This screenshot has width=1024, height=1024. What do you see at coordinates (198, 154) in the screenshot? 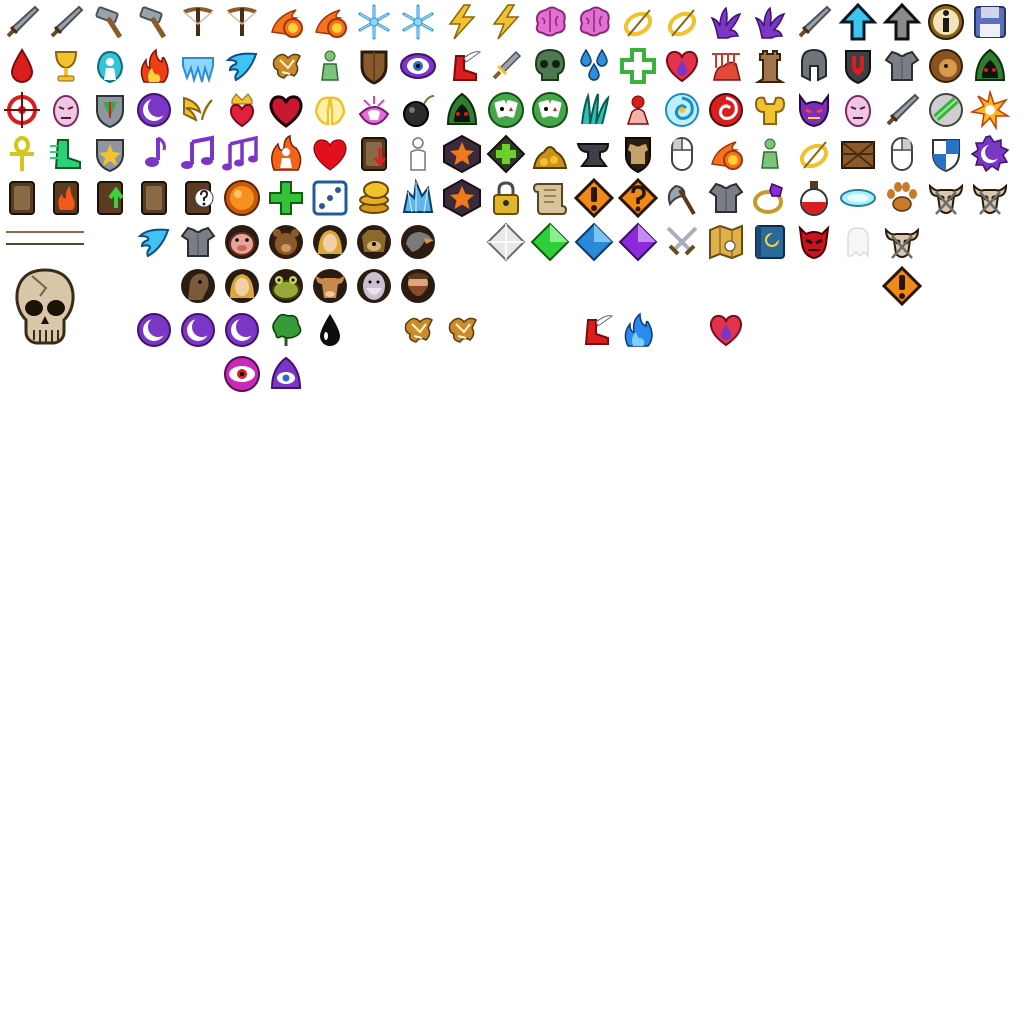
I see `music-notes-icon` at bounding box center [198, 154].